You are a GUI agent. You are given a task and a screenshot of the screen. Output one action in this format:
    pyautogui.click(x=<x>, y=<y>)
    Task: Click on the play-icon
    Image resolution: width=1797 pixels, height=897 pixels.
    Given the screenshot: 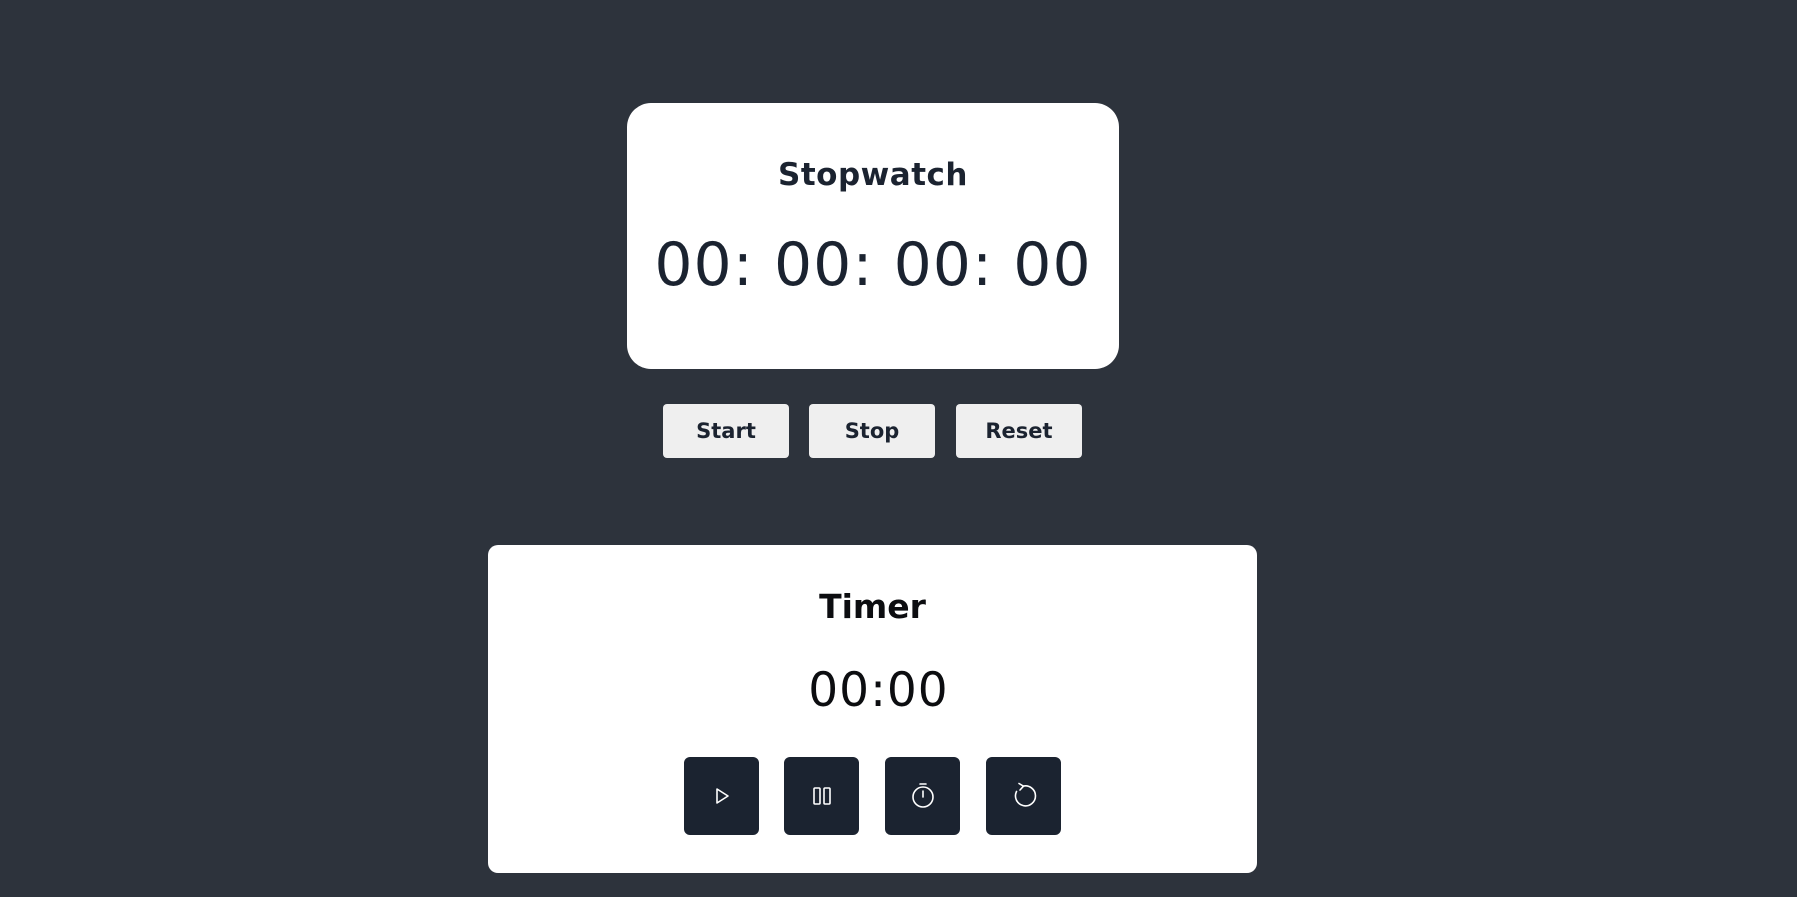 What is the action you would take?
    pyautogui.click(x=722, y=796)
    